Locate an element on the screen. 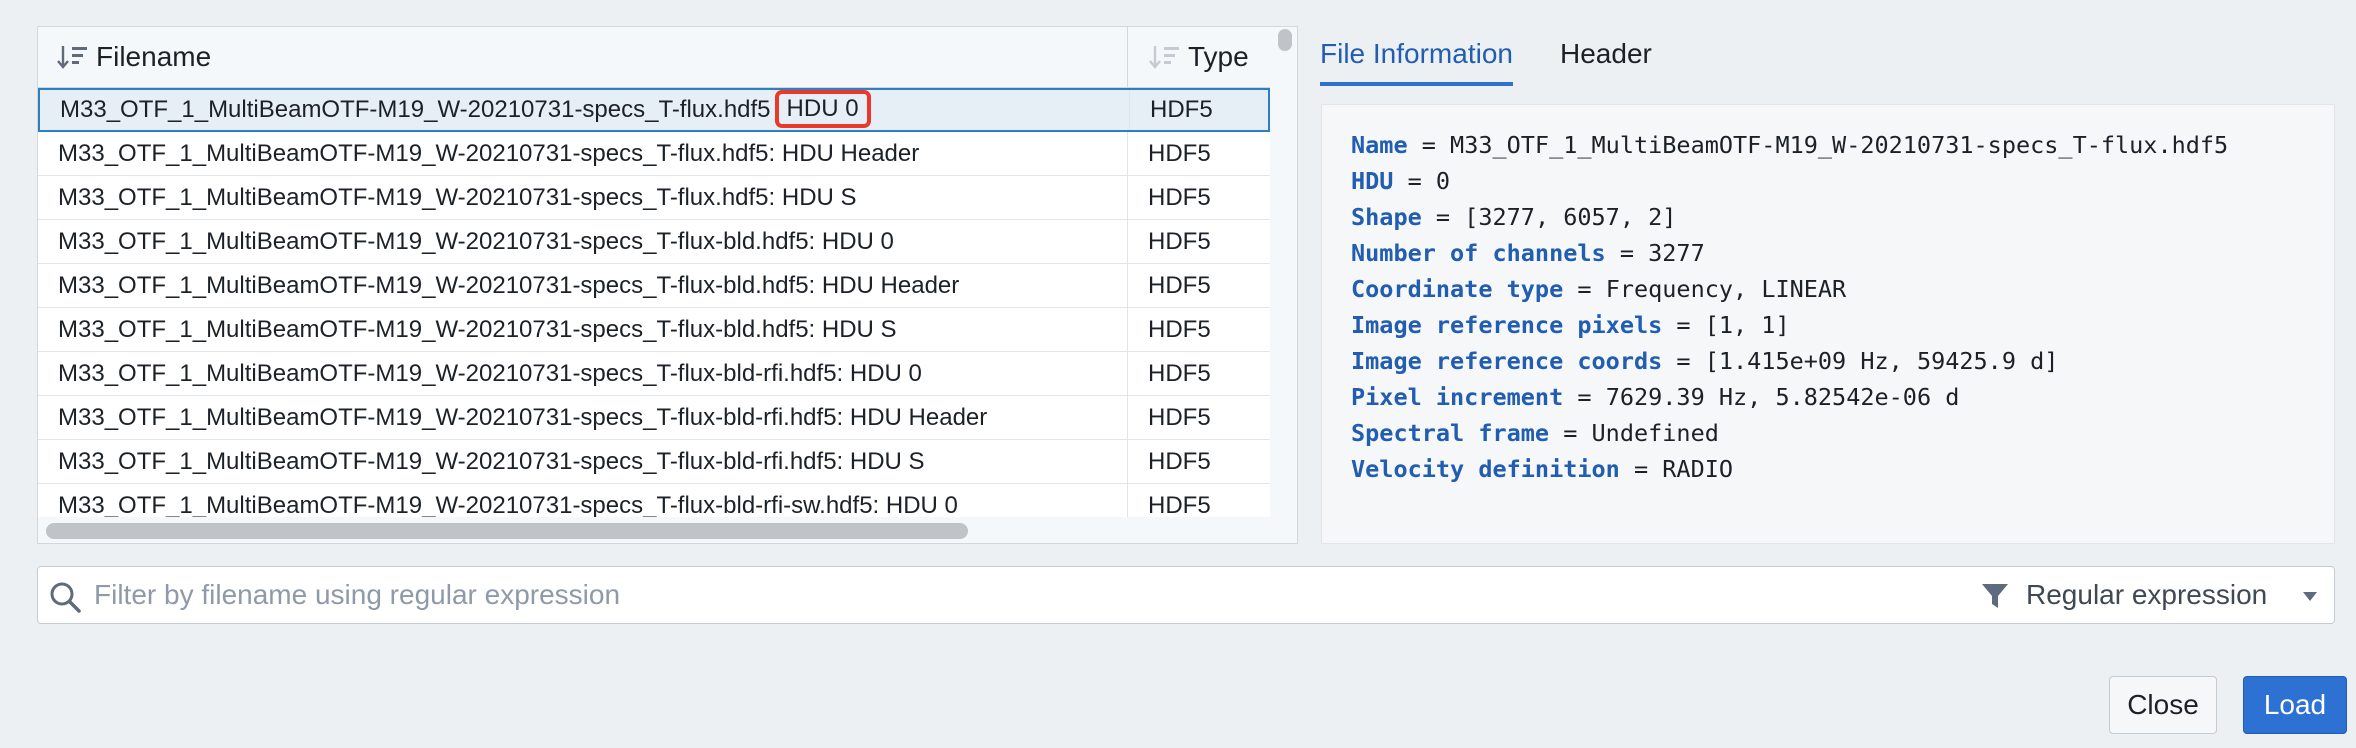  sort-desc-icon is located at coordinates (73, 57).